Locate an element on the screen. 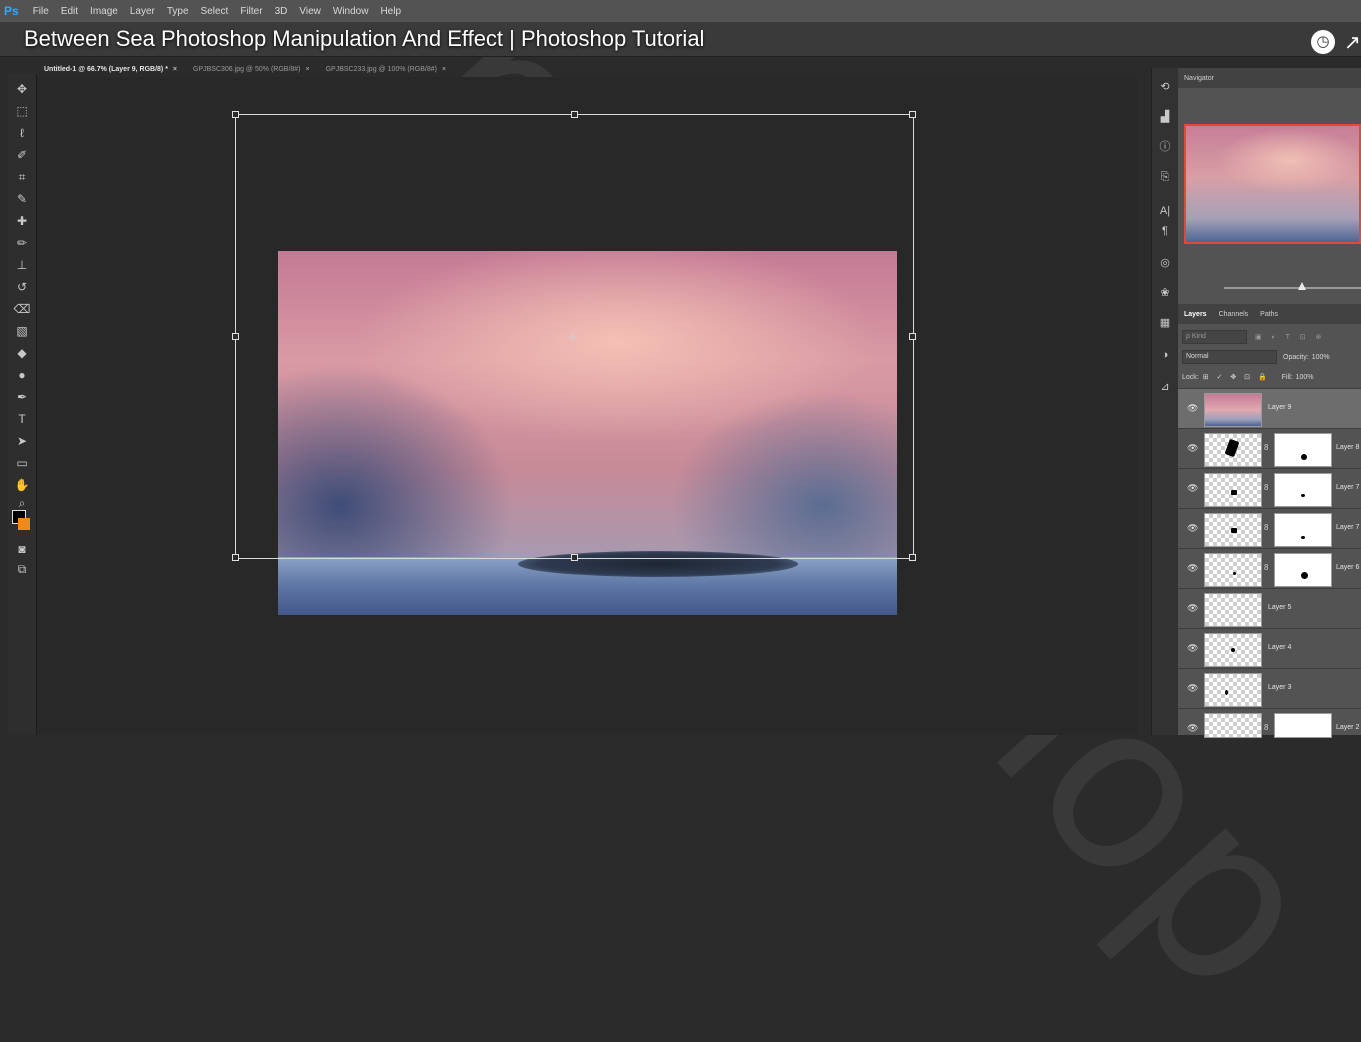 Image resolution: width=1361 pixels, height=1042 pixels. blend-mode-select: Normal is located at coordinates (1229, 357).